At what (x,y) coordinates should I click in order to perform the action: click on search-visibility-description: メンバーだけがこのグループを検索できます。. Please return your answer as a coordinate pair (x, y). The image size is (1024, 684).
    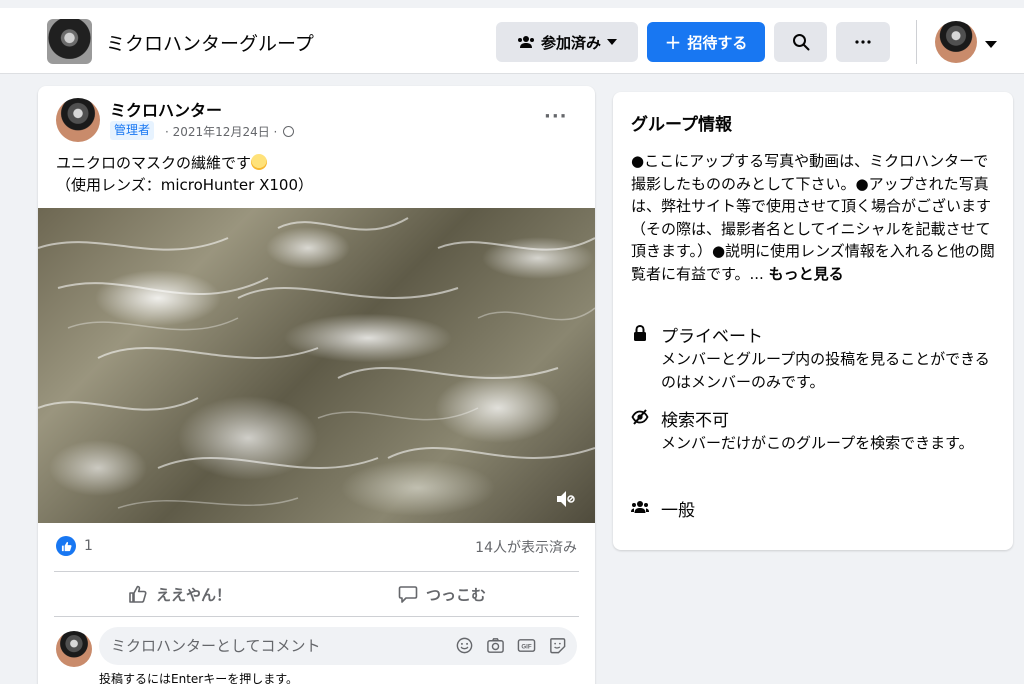
    Looking at the image, I should click on (817, 443).